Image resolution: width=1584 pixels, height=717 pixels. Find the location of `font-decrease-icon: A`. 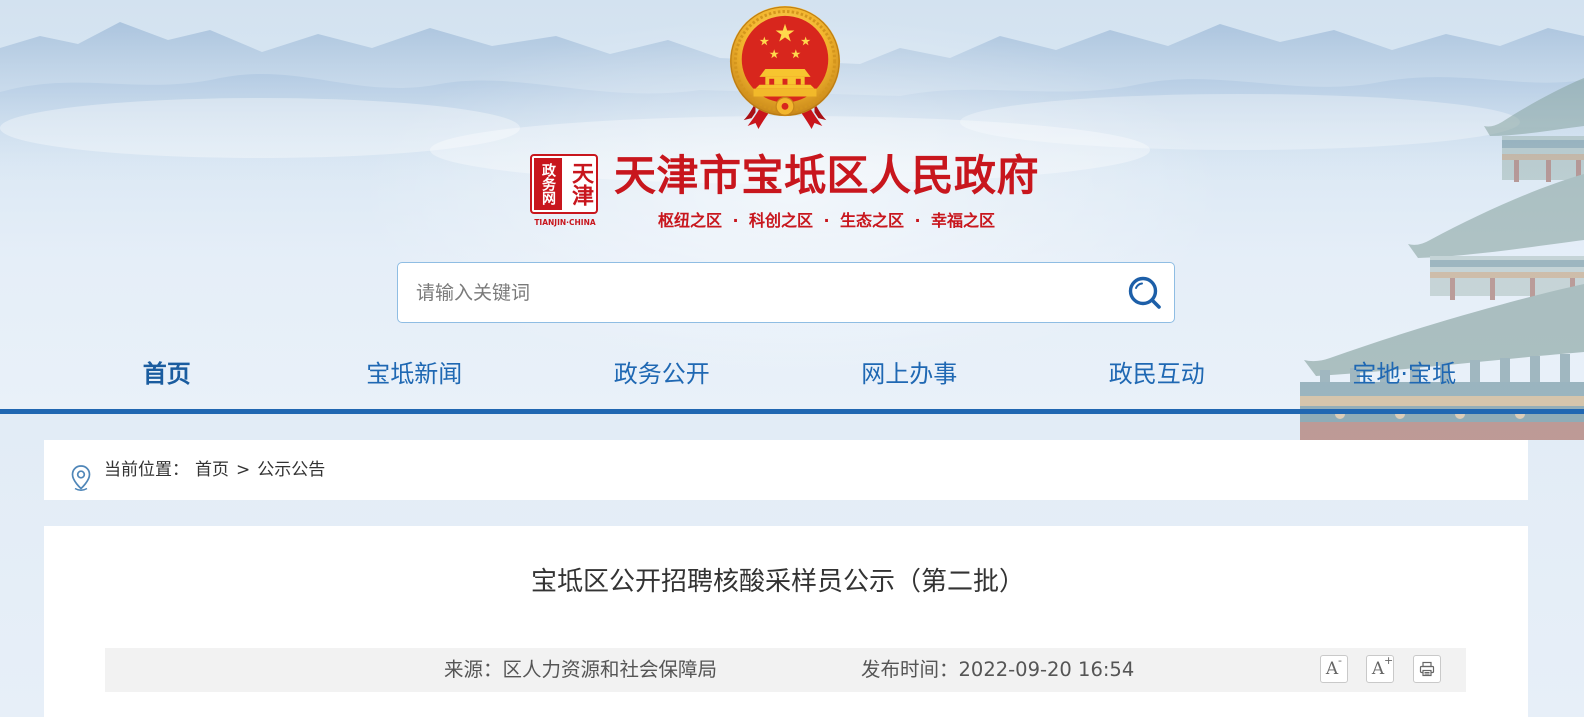

font-decrease-icon: A is located at coordinates (1332, 669).